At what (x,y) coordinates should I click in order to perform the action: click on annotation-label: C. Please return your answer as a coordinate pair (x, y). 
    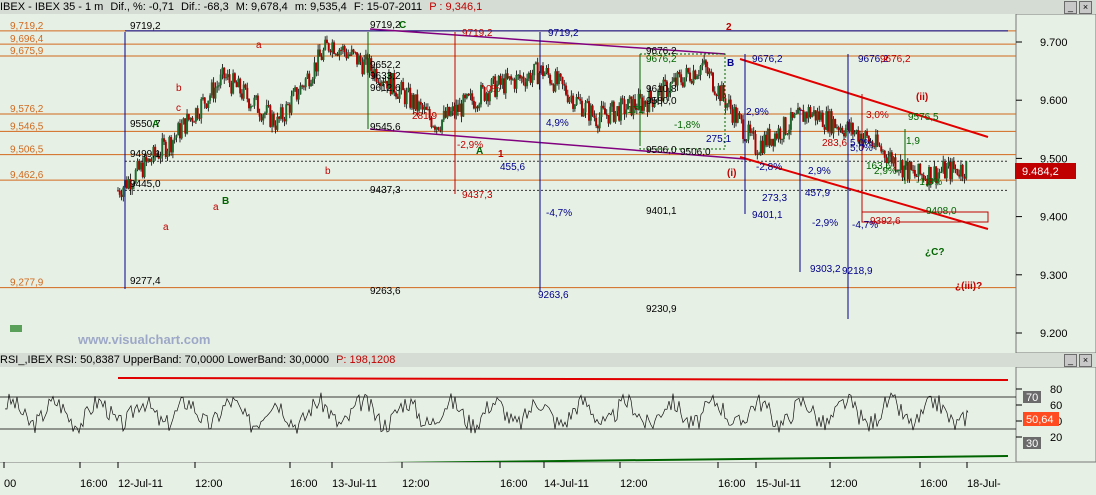
    Looking at the image, I should click on (402, 25).